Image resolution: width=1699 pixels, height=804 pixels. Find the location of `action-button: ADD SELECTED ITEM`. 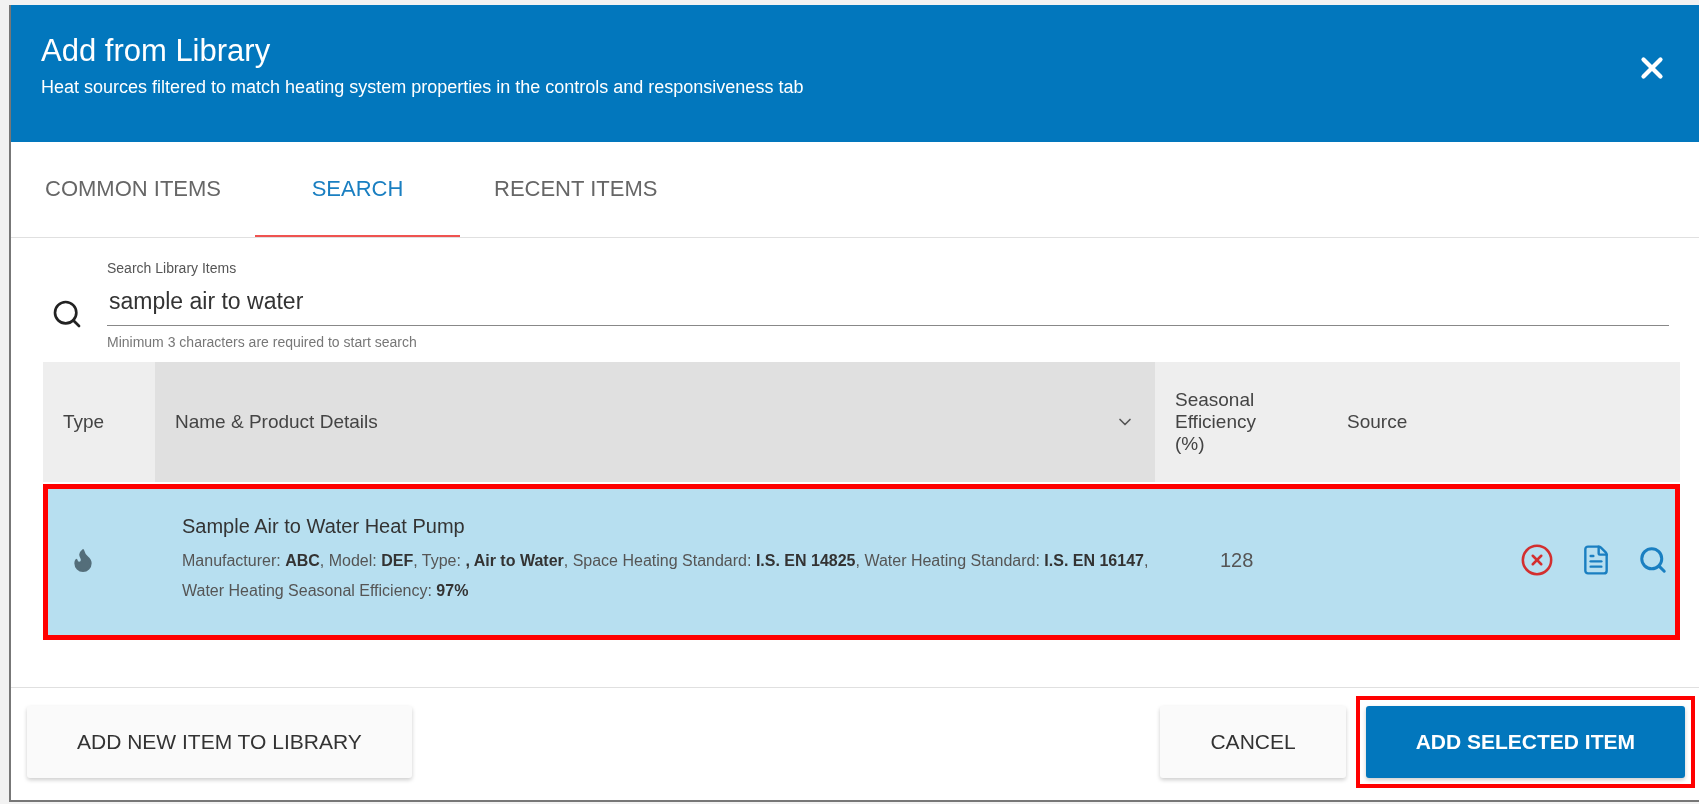

action-button: ADD SELECTED ITEM is located at coordinates (1525, 742).